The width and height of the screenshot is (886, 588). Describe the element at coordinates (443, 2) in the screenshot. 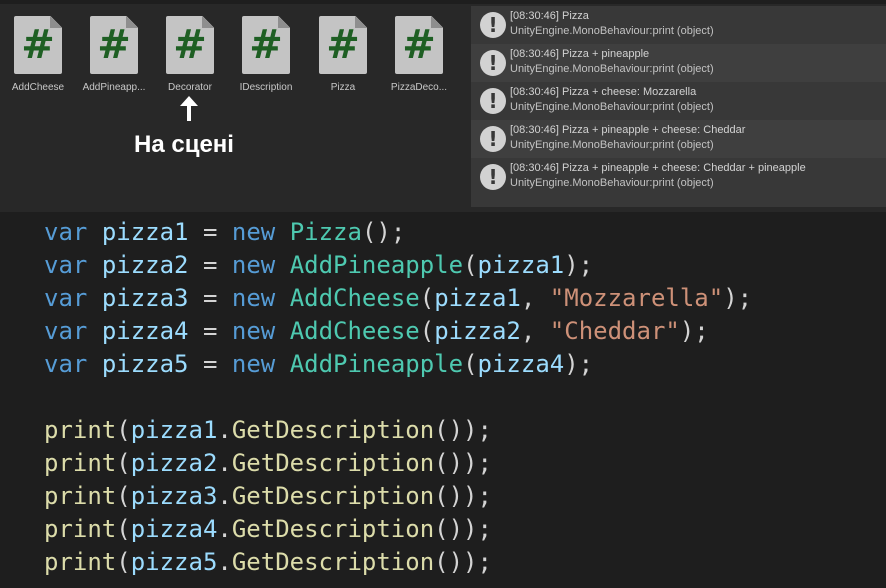

I see `top-strip` at that location.